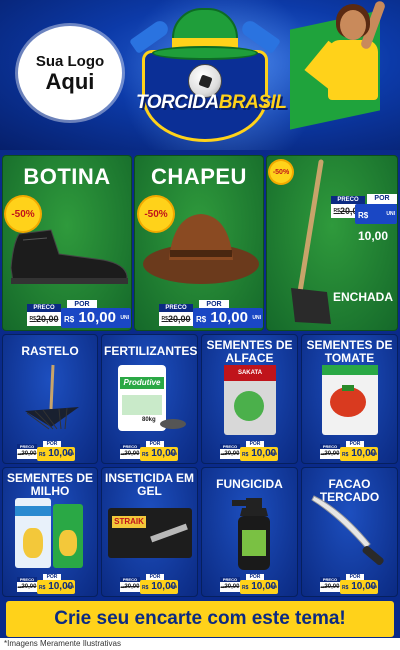 This screenshot has width=400, height=650. I want to click on product-name: FERTILIZANTES, so click(151, 351).